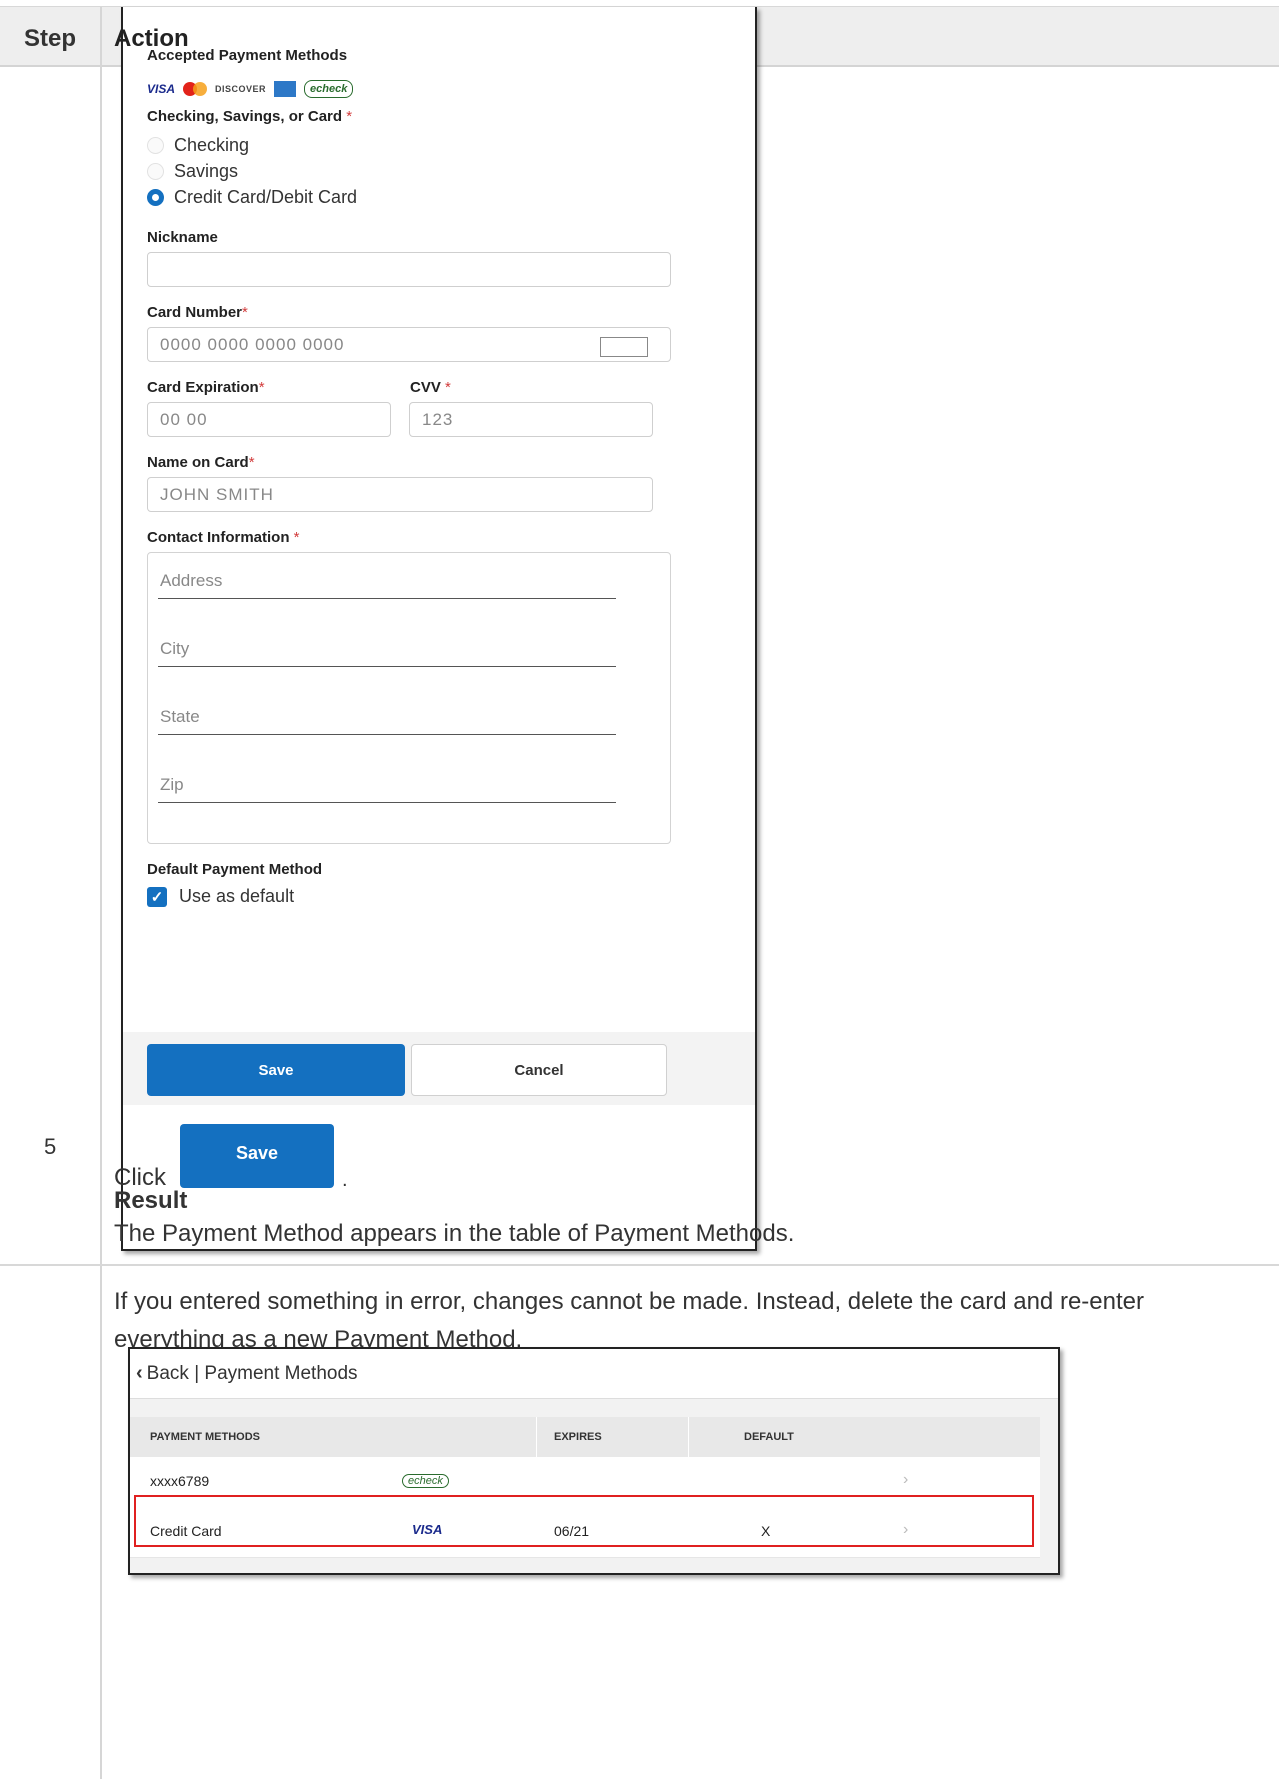 This screenshot has height=1779, width=1279. What do you see at coordinates (639, 1265) in the screenshot?
I see `row-divider` at bounding box center [639, 1265].